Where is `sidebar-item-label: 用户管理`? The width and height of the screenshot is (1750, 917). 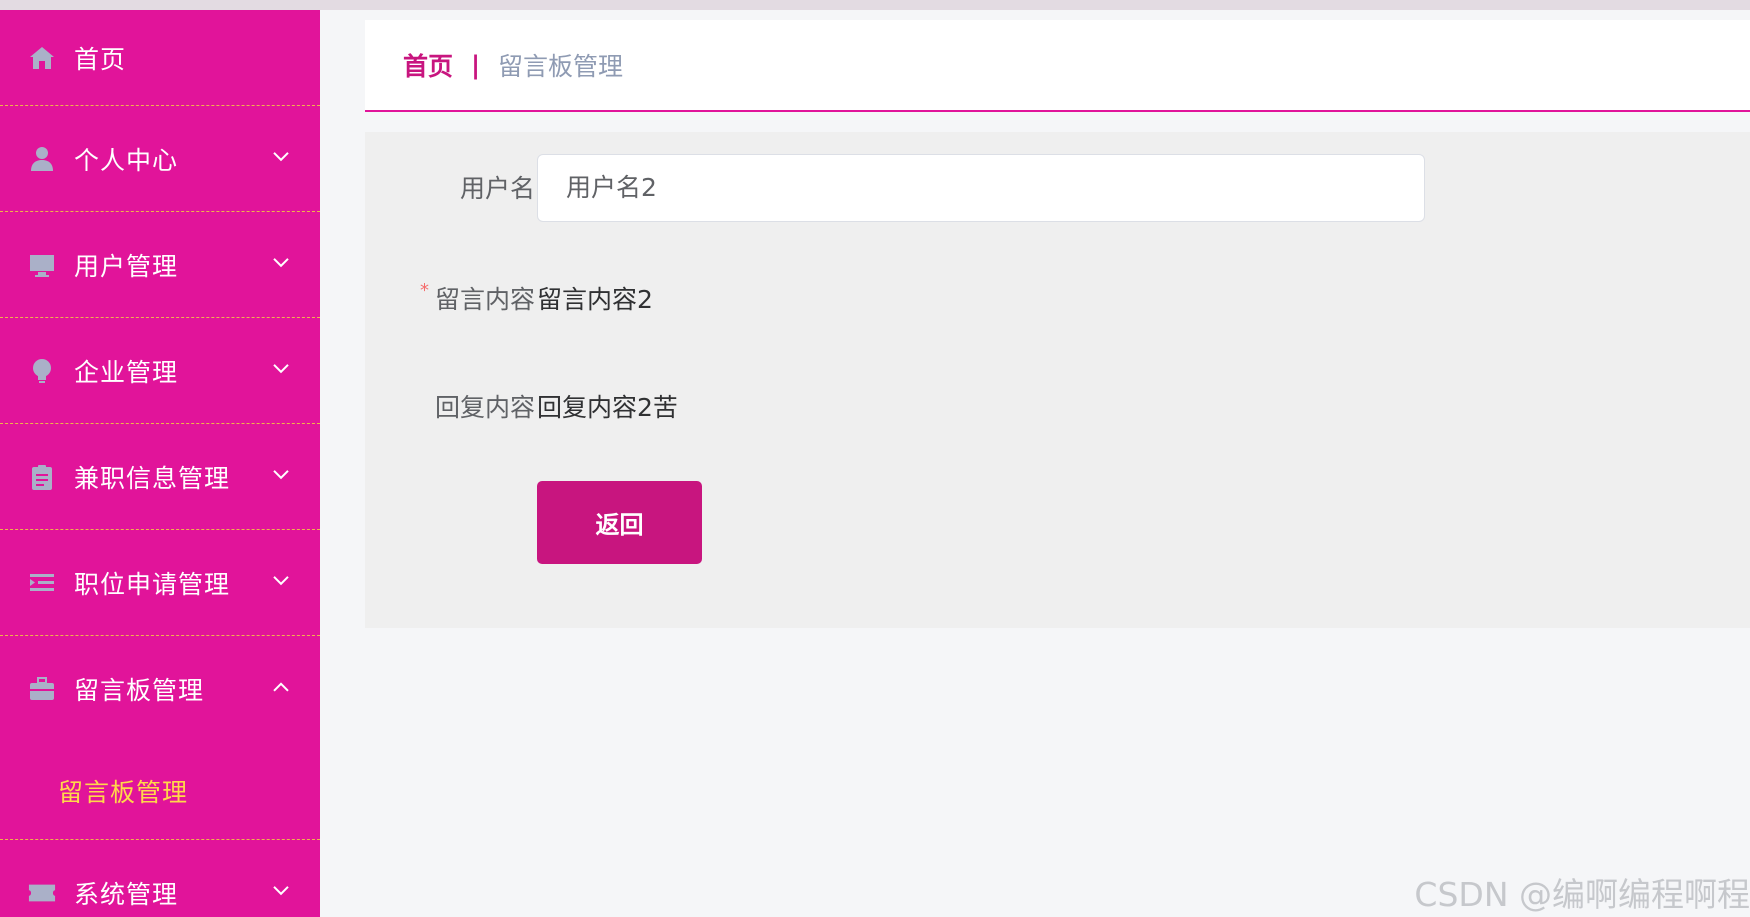
sidebar-item-label: 用户管理 is located at coordinates (126, 266).